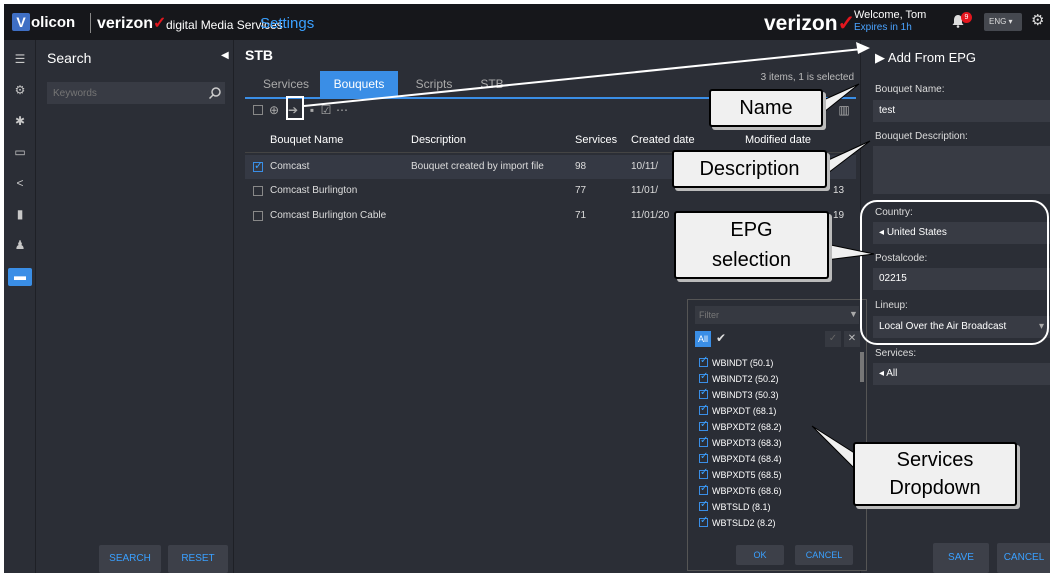 The height and width of the screenshot is (573, 1050). What do you see at coordinates (749, 169) in the screenshot?
I see `description-callout: Description` at bounding box center [749, 169].